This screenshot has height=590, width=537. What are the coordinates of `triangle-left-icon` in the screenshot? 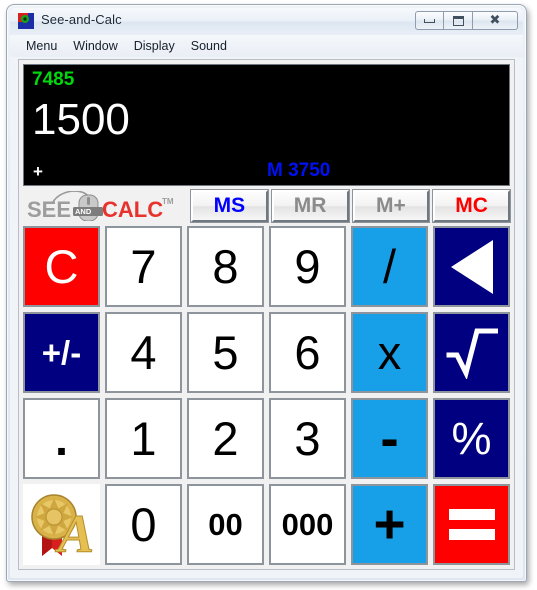 It's located at (471, 266).